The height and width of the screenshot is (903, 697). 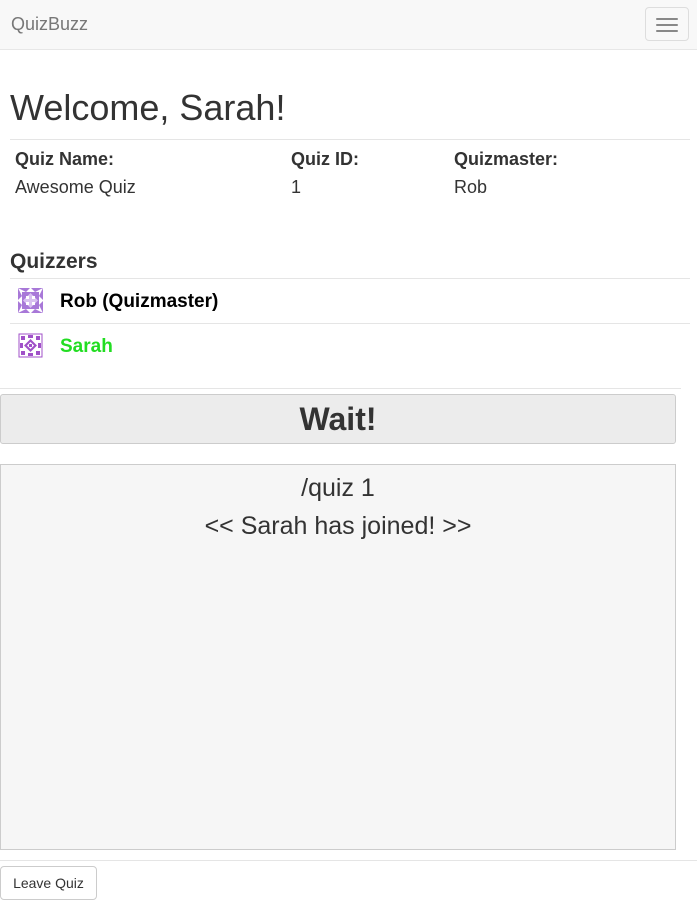 I want to click on quiz-id-label: Quiz ID:, so click(x=325, y=159).